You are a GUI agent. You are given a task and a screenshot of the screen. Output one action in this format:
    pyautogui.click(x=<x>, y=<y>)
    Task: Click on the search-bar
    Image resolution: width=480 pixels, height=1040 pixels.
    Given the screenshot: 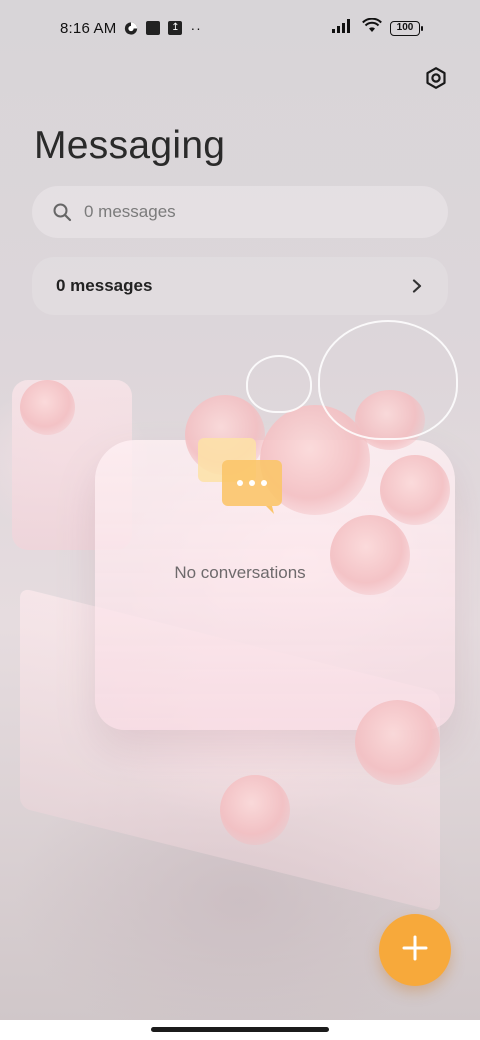 What is the action you would take?
    pyautogui.click(x=240, y=212)
    